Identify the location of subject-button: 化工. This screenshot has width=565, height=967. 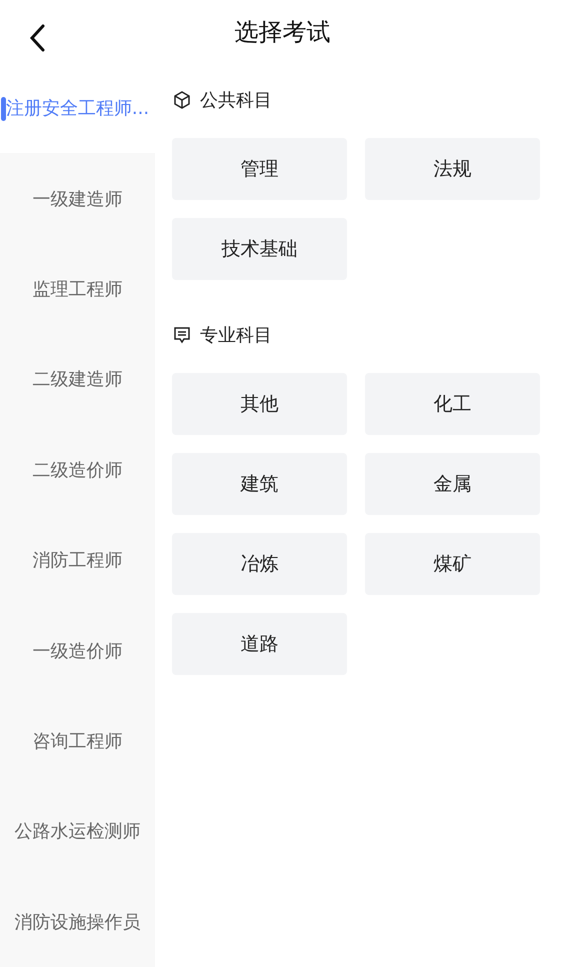
(452, 404).